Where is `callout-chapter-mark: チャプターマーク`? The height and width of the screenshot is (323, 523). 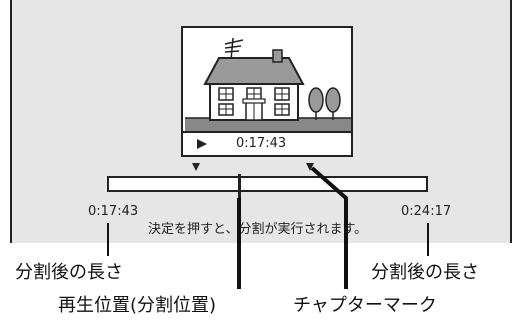
callout-chapter-mark: チャプターマーク is located at coordinates (365, 305).